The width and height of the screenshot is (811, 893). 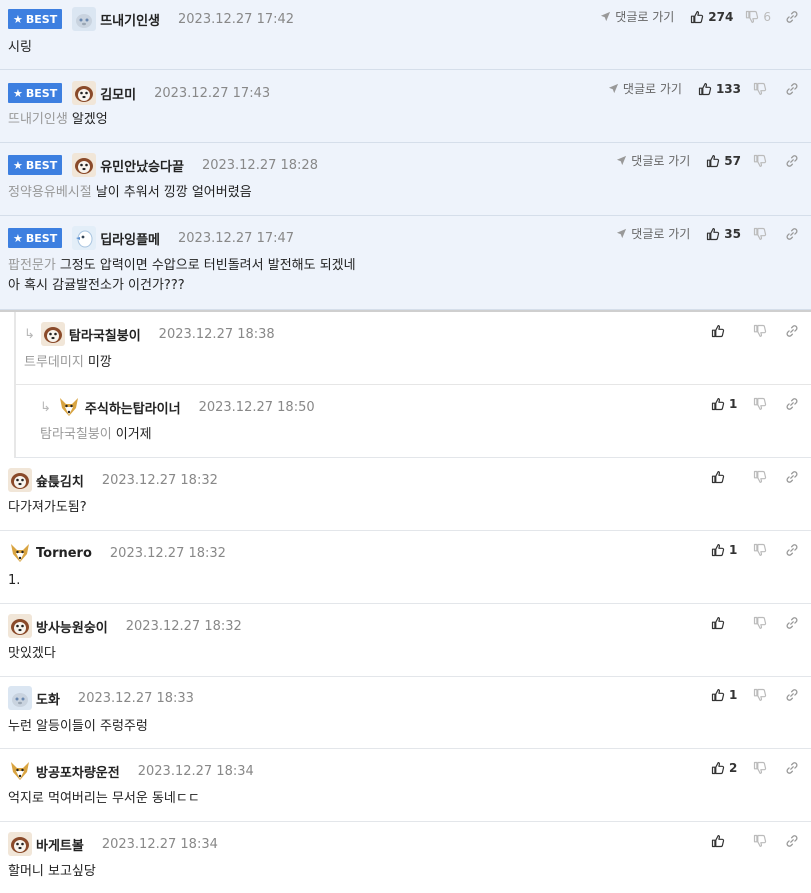 I want to click on like-button: 35, so click(x=723, y=234).